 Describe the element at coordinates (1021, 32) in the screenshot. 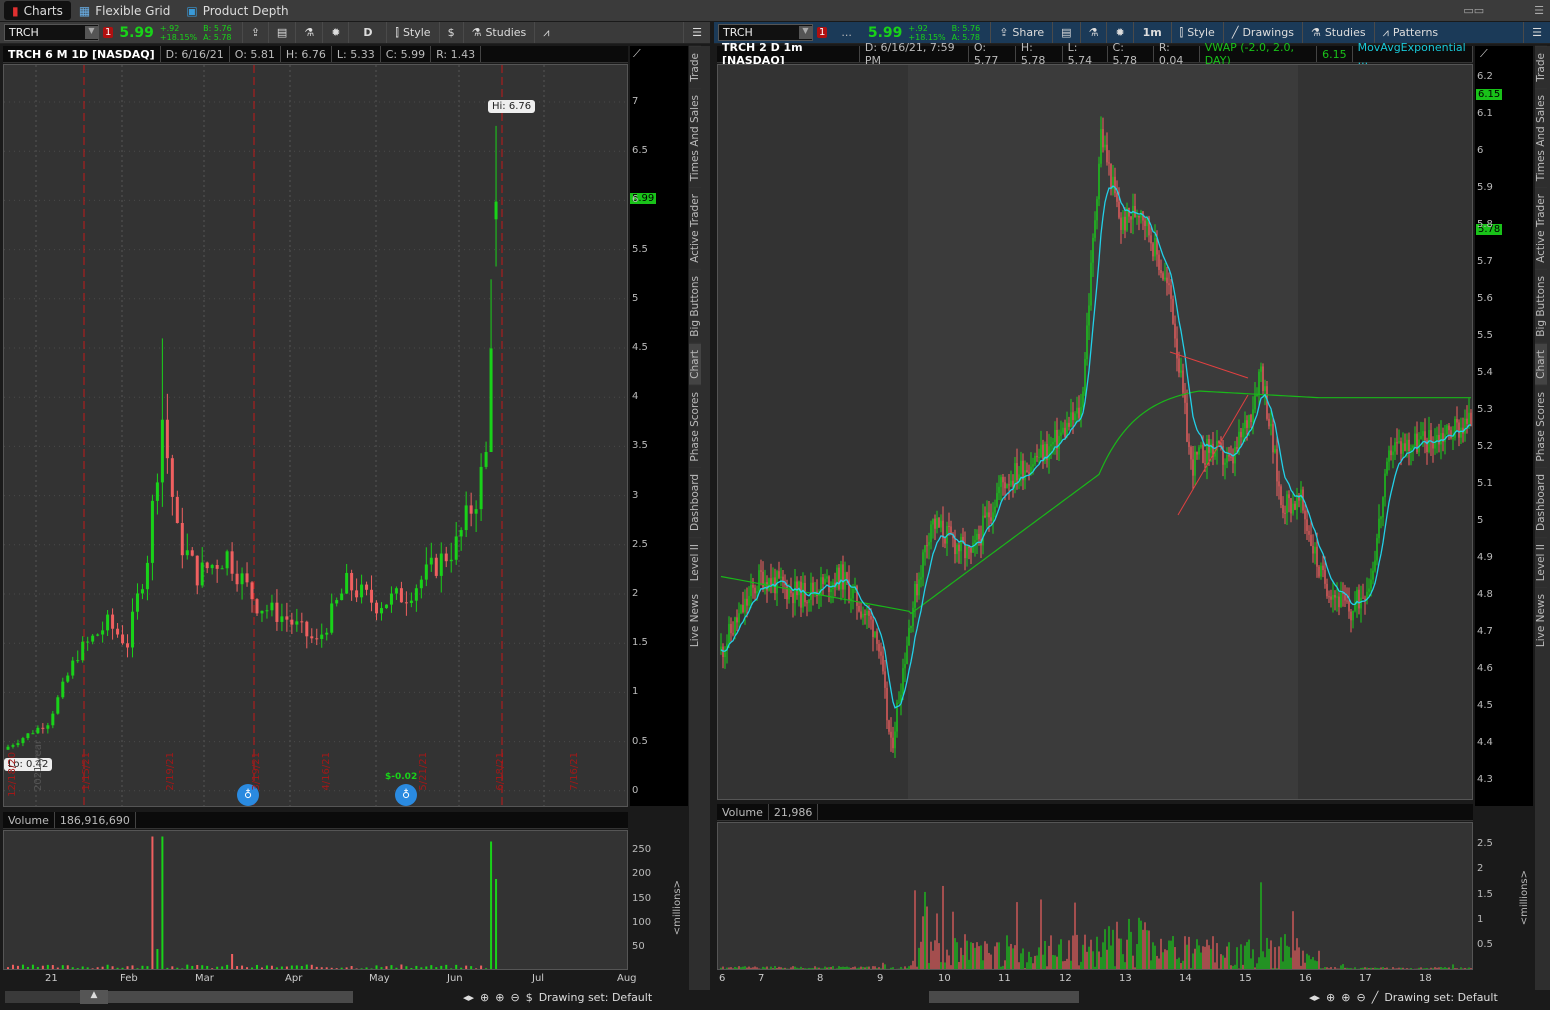

I see `share-button: ⇪ Share` at that location.